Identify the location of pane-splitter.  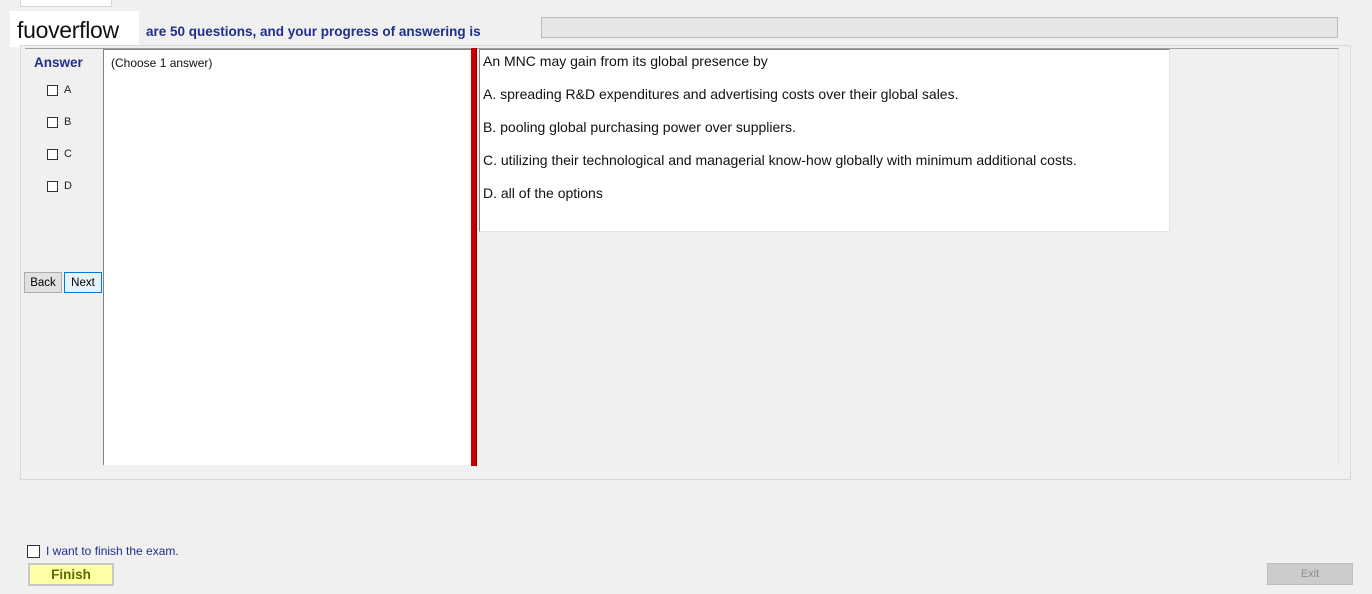
(474, 257).